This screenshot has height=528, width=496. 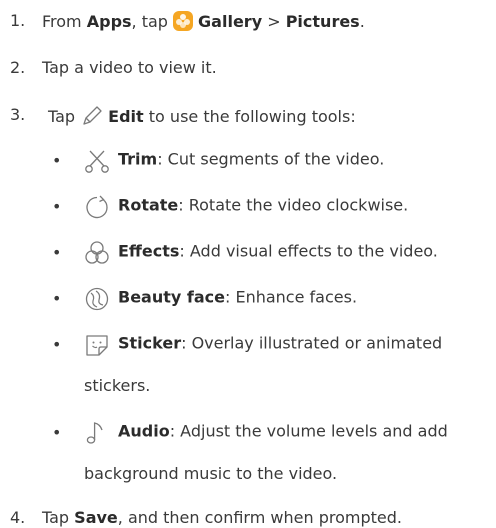 I want to click on tool-audio: Audio: Adjust the volume levels and add, so click(x=266, y=432).